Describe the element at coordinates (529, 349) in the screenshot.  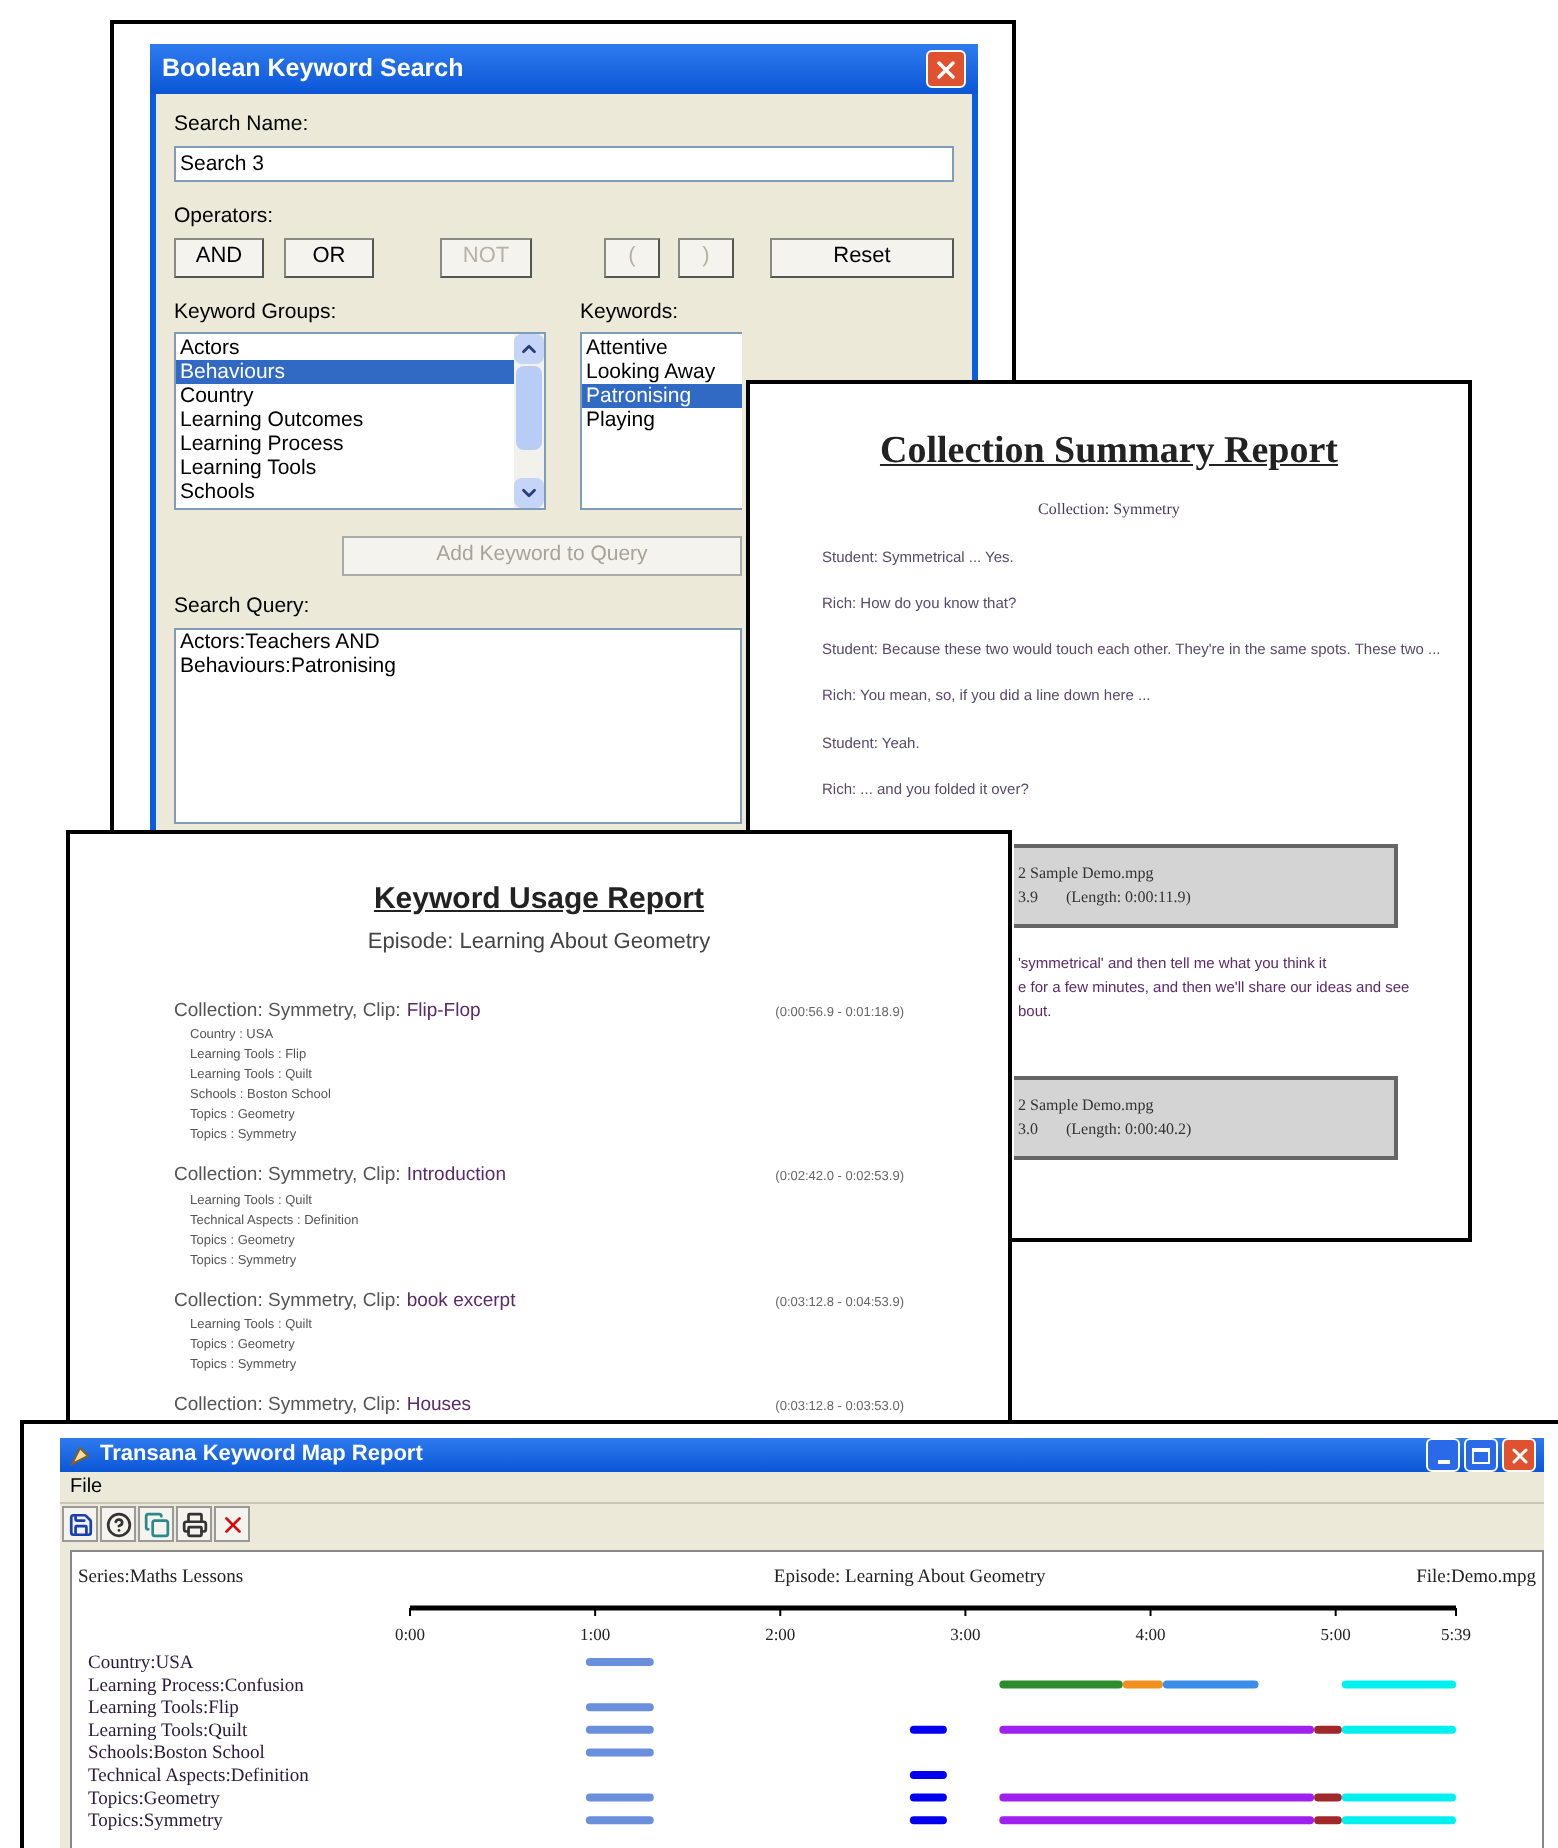
I see `scroll-up-icon` at that location.